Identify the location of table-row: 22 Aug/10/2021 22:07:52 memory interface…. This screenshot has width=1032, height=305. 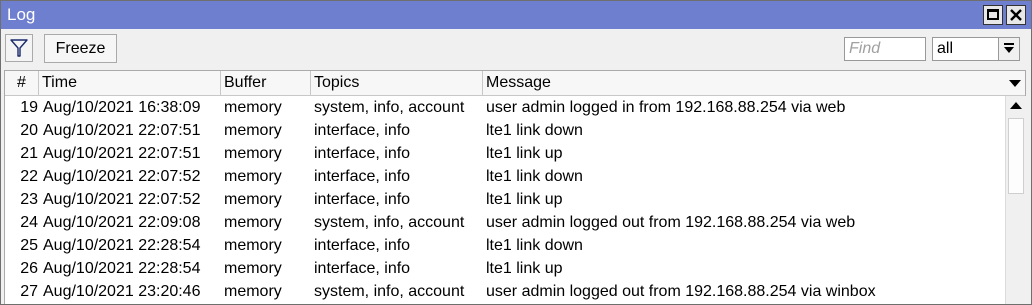
(504, 176).